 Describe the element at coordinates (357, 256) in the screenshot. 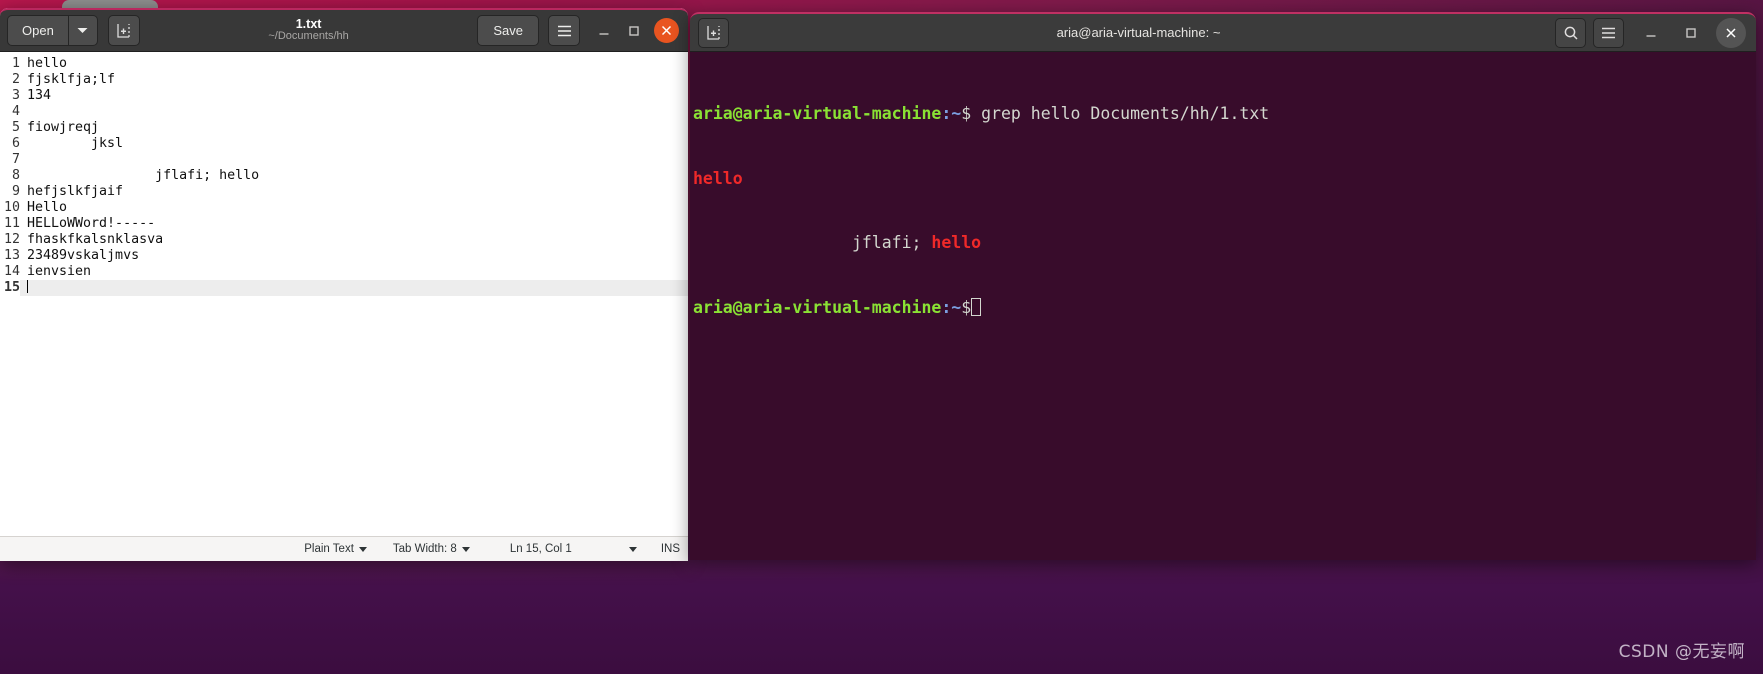

I see `document-line: 23489vskaljmvs` at that location.